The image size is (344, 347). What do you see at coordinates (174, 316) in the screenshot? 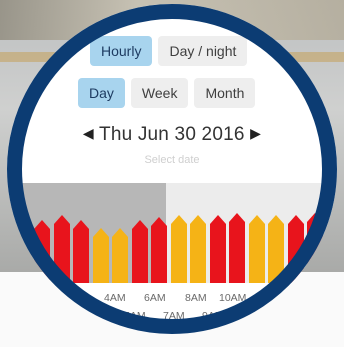
I see `x-tick-label: 7AM` at bounding box center [174, 316].